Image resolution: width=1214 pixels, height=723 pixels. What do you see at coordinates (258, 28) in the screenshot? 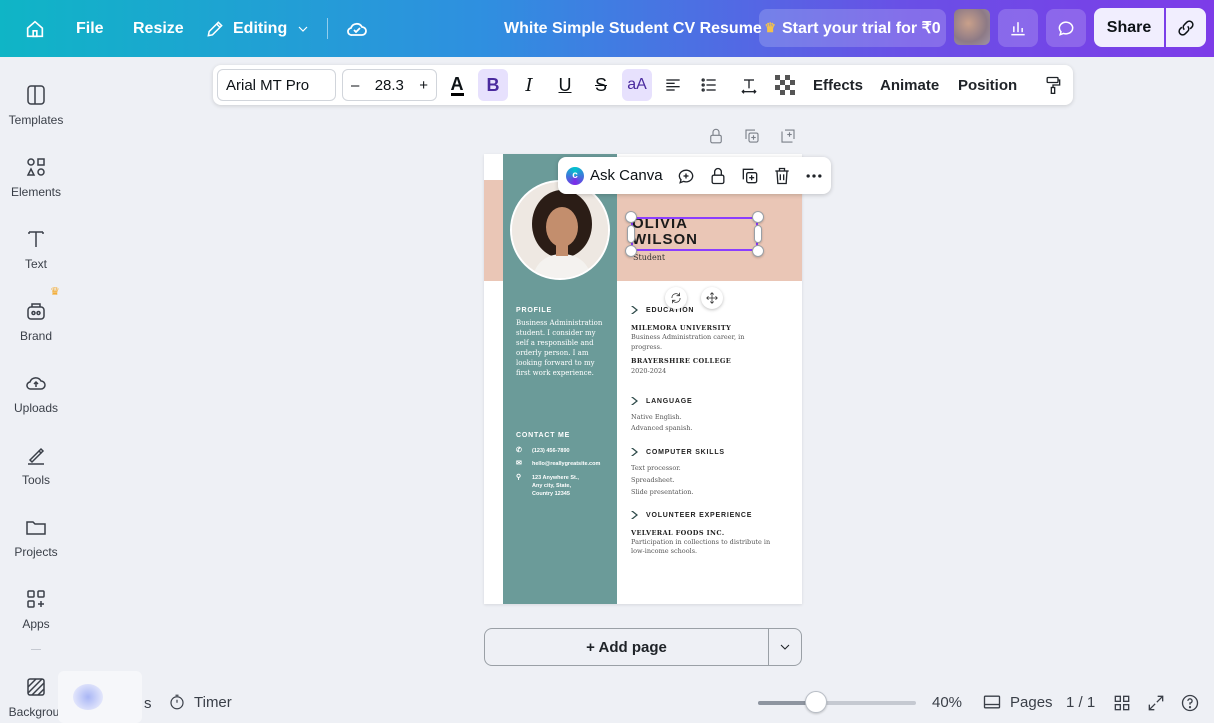
I see `editing-mode-dropdown: Editing` at bounding box center [258, 28].